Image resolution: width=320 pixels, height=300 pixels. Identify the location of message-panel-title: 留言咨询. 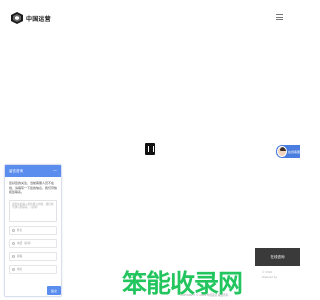
(16, 170).